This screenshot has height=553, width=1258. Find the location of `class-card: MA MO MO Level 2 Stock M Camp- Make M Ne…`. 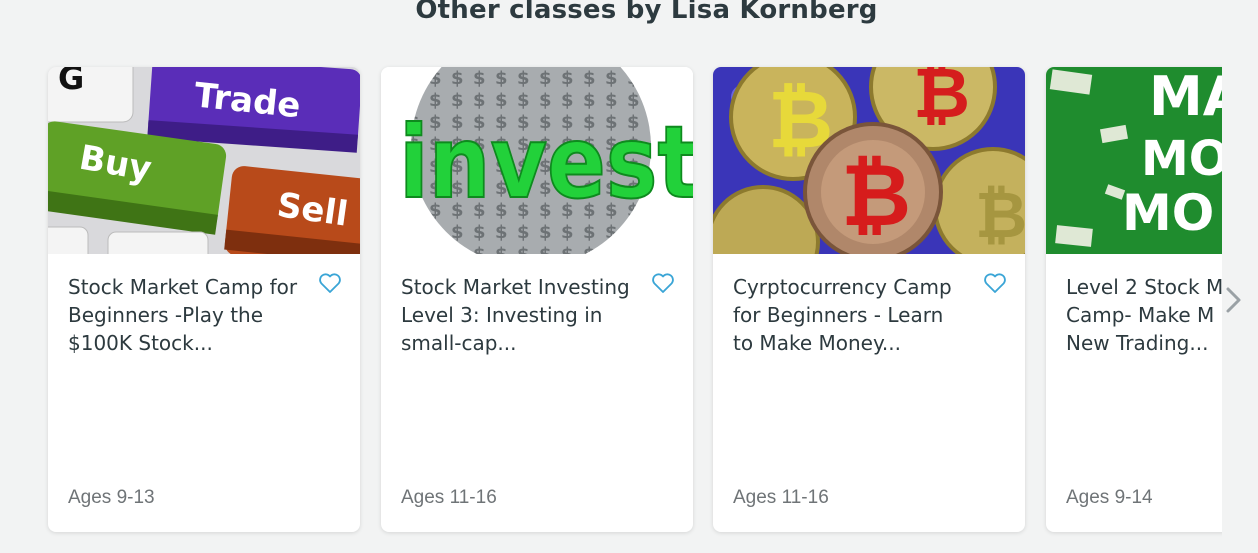

class-card: MA MO MO Level 2 Stock M Camp- Make M Ne… is located at coordinates (1134, 299).